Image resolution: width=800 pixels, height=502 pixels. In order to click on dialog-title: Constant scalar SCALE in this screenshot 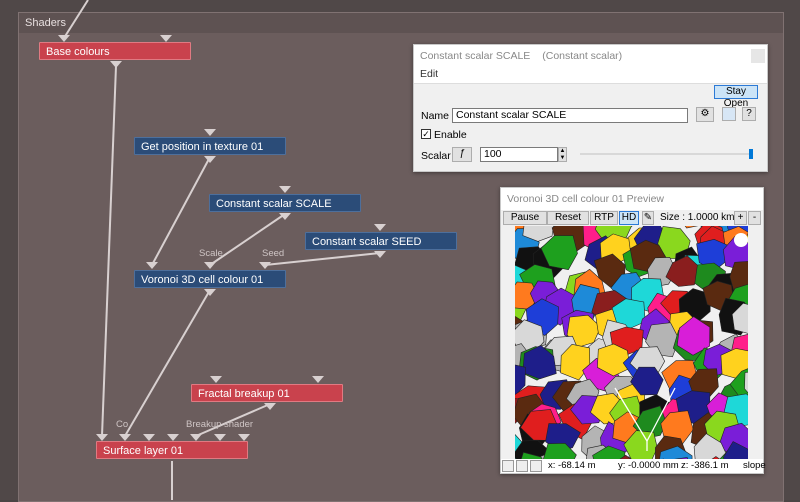, I will do `click(475, 56)`.